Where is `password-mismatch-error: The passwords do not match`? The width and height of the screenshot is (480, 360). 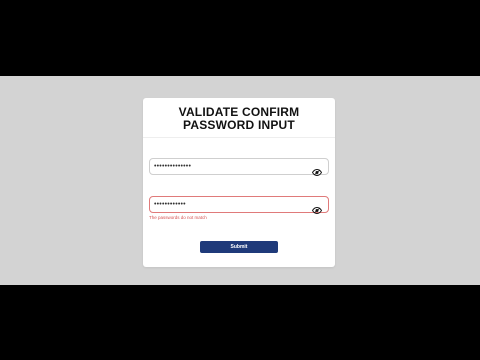
password-mismatch-error: The passwords do not match is located at coordinates (178, 217).